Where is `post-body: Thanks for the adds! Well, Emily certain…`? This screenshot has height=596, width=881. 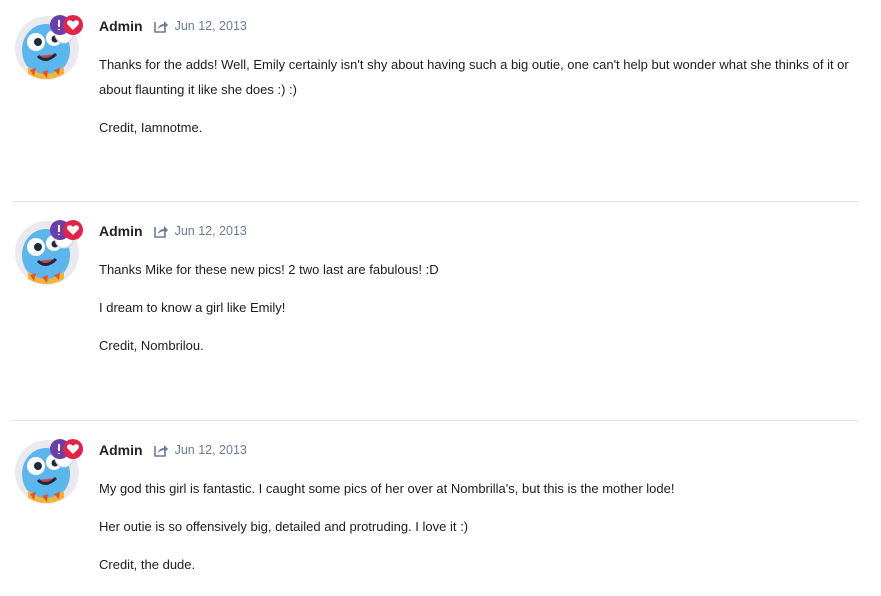
post-body: Thanks for the adds! Well, Emily certain… is located at coordinates (484, 102).